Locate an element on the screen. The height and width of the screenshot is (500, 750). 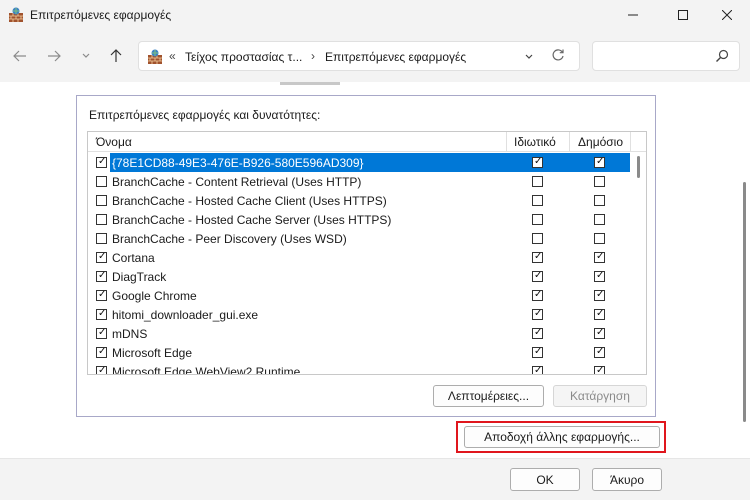
search-box is located at coordinates (666, 56).